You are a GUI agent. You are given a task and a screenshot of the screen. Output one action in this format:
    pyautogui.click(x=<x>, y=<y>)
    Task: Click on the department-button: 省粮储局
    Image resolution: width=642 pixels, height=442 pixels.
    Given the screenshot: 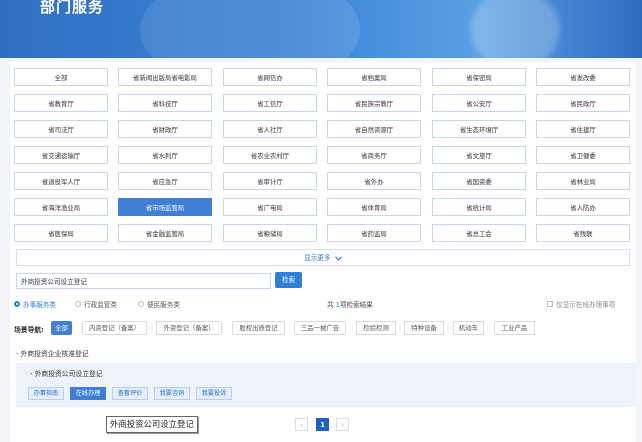 What is the action you would take?
    pyautogui.click(x=270, y=233)
    